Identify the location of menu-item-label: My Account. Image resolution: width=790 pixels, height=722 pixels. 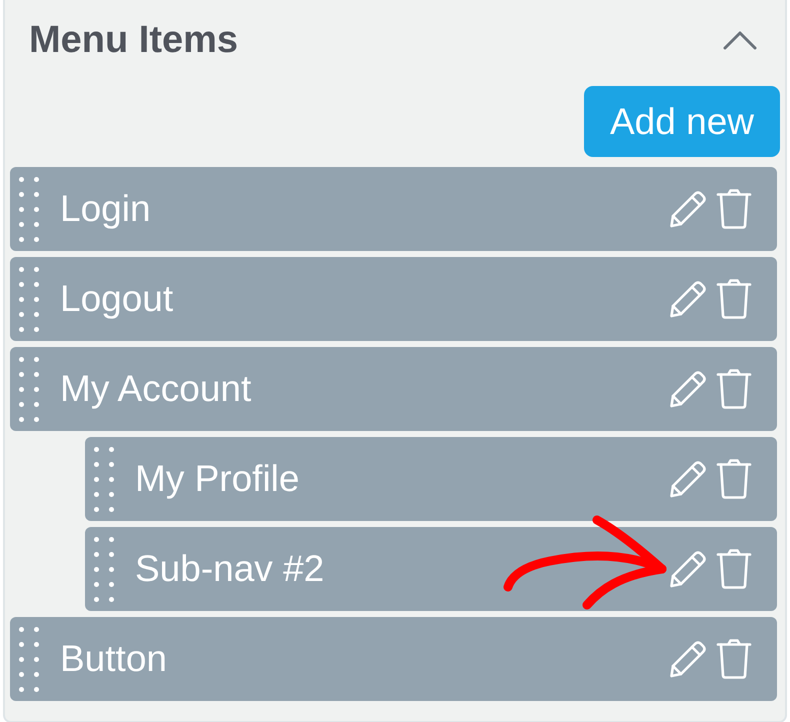
(156, 389).